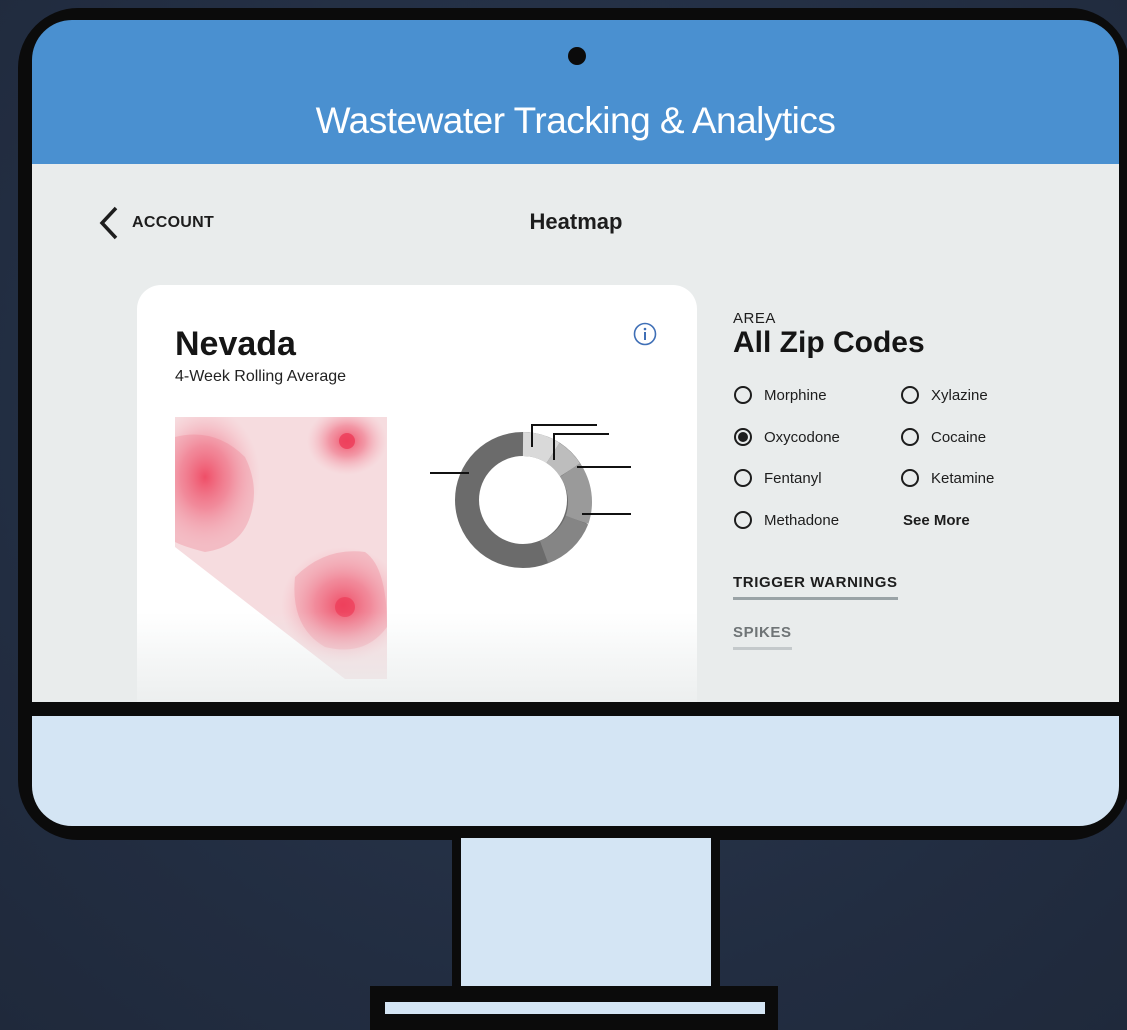 The width and height of the screenshot is (1127, 1030). What do you see at coordinates (959, 395) in the screenshot?
I see `radio-label: Xylazine` at bounding box center [959, 395].